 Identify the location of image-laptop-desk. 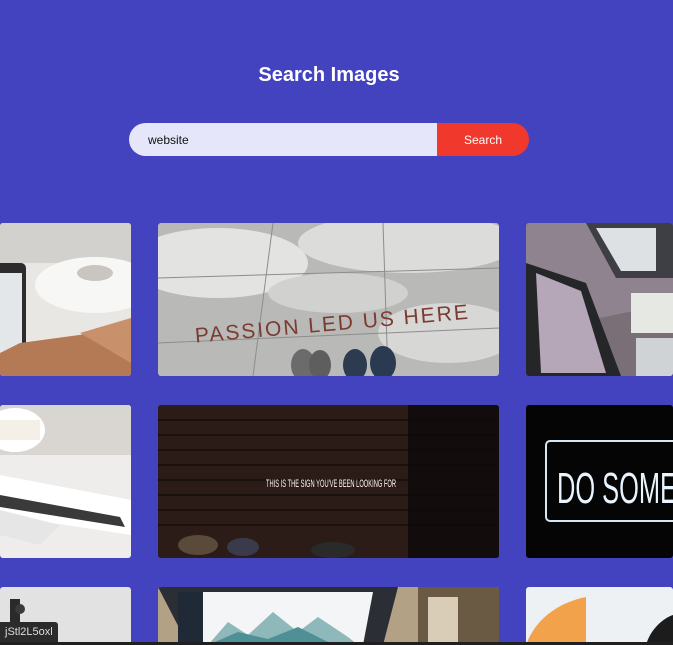
(65, 299).